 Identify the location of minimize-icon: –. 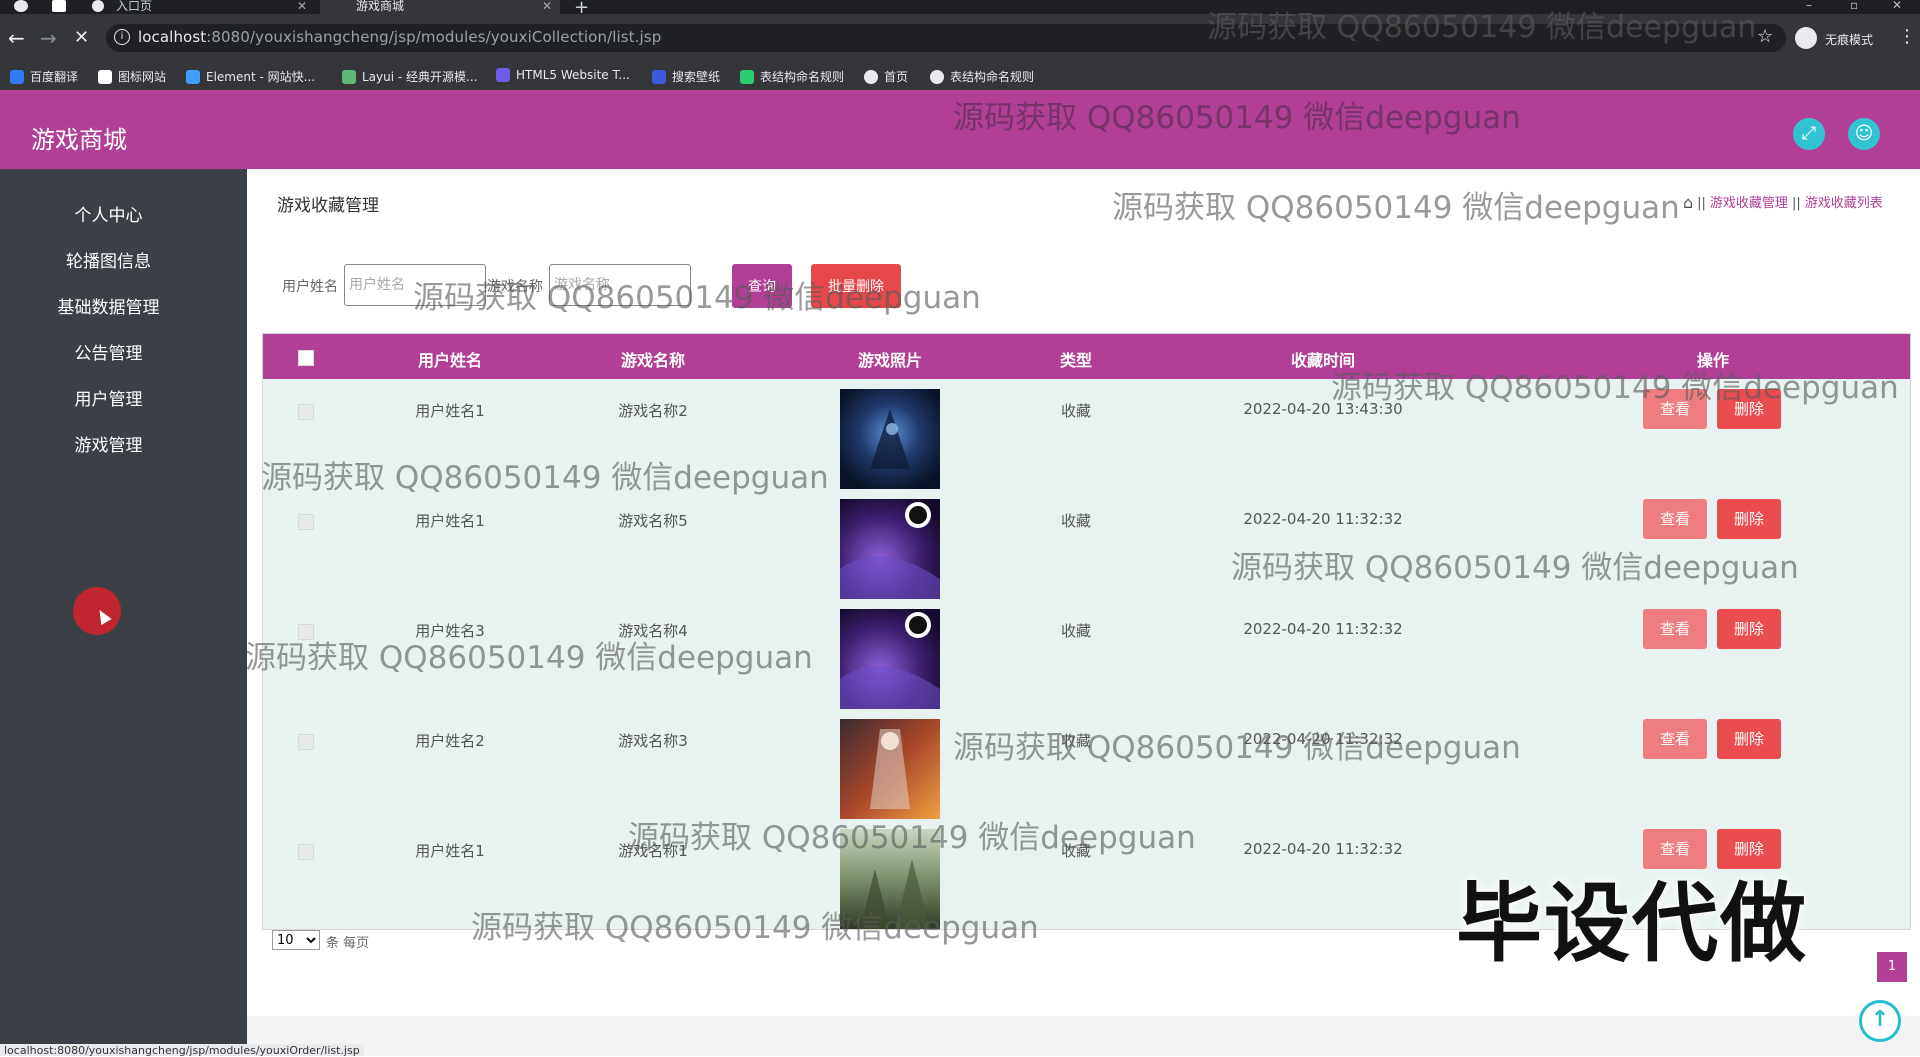
(1809, 6).